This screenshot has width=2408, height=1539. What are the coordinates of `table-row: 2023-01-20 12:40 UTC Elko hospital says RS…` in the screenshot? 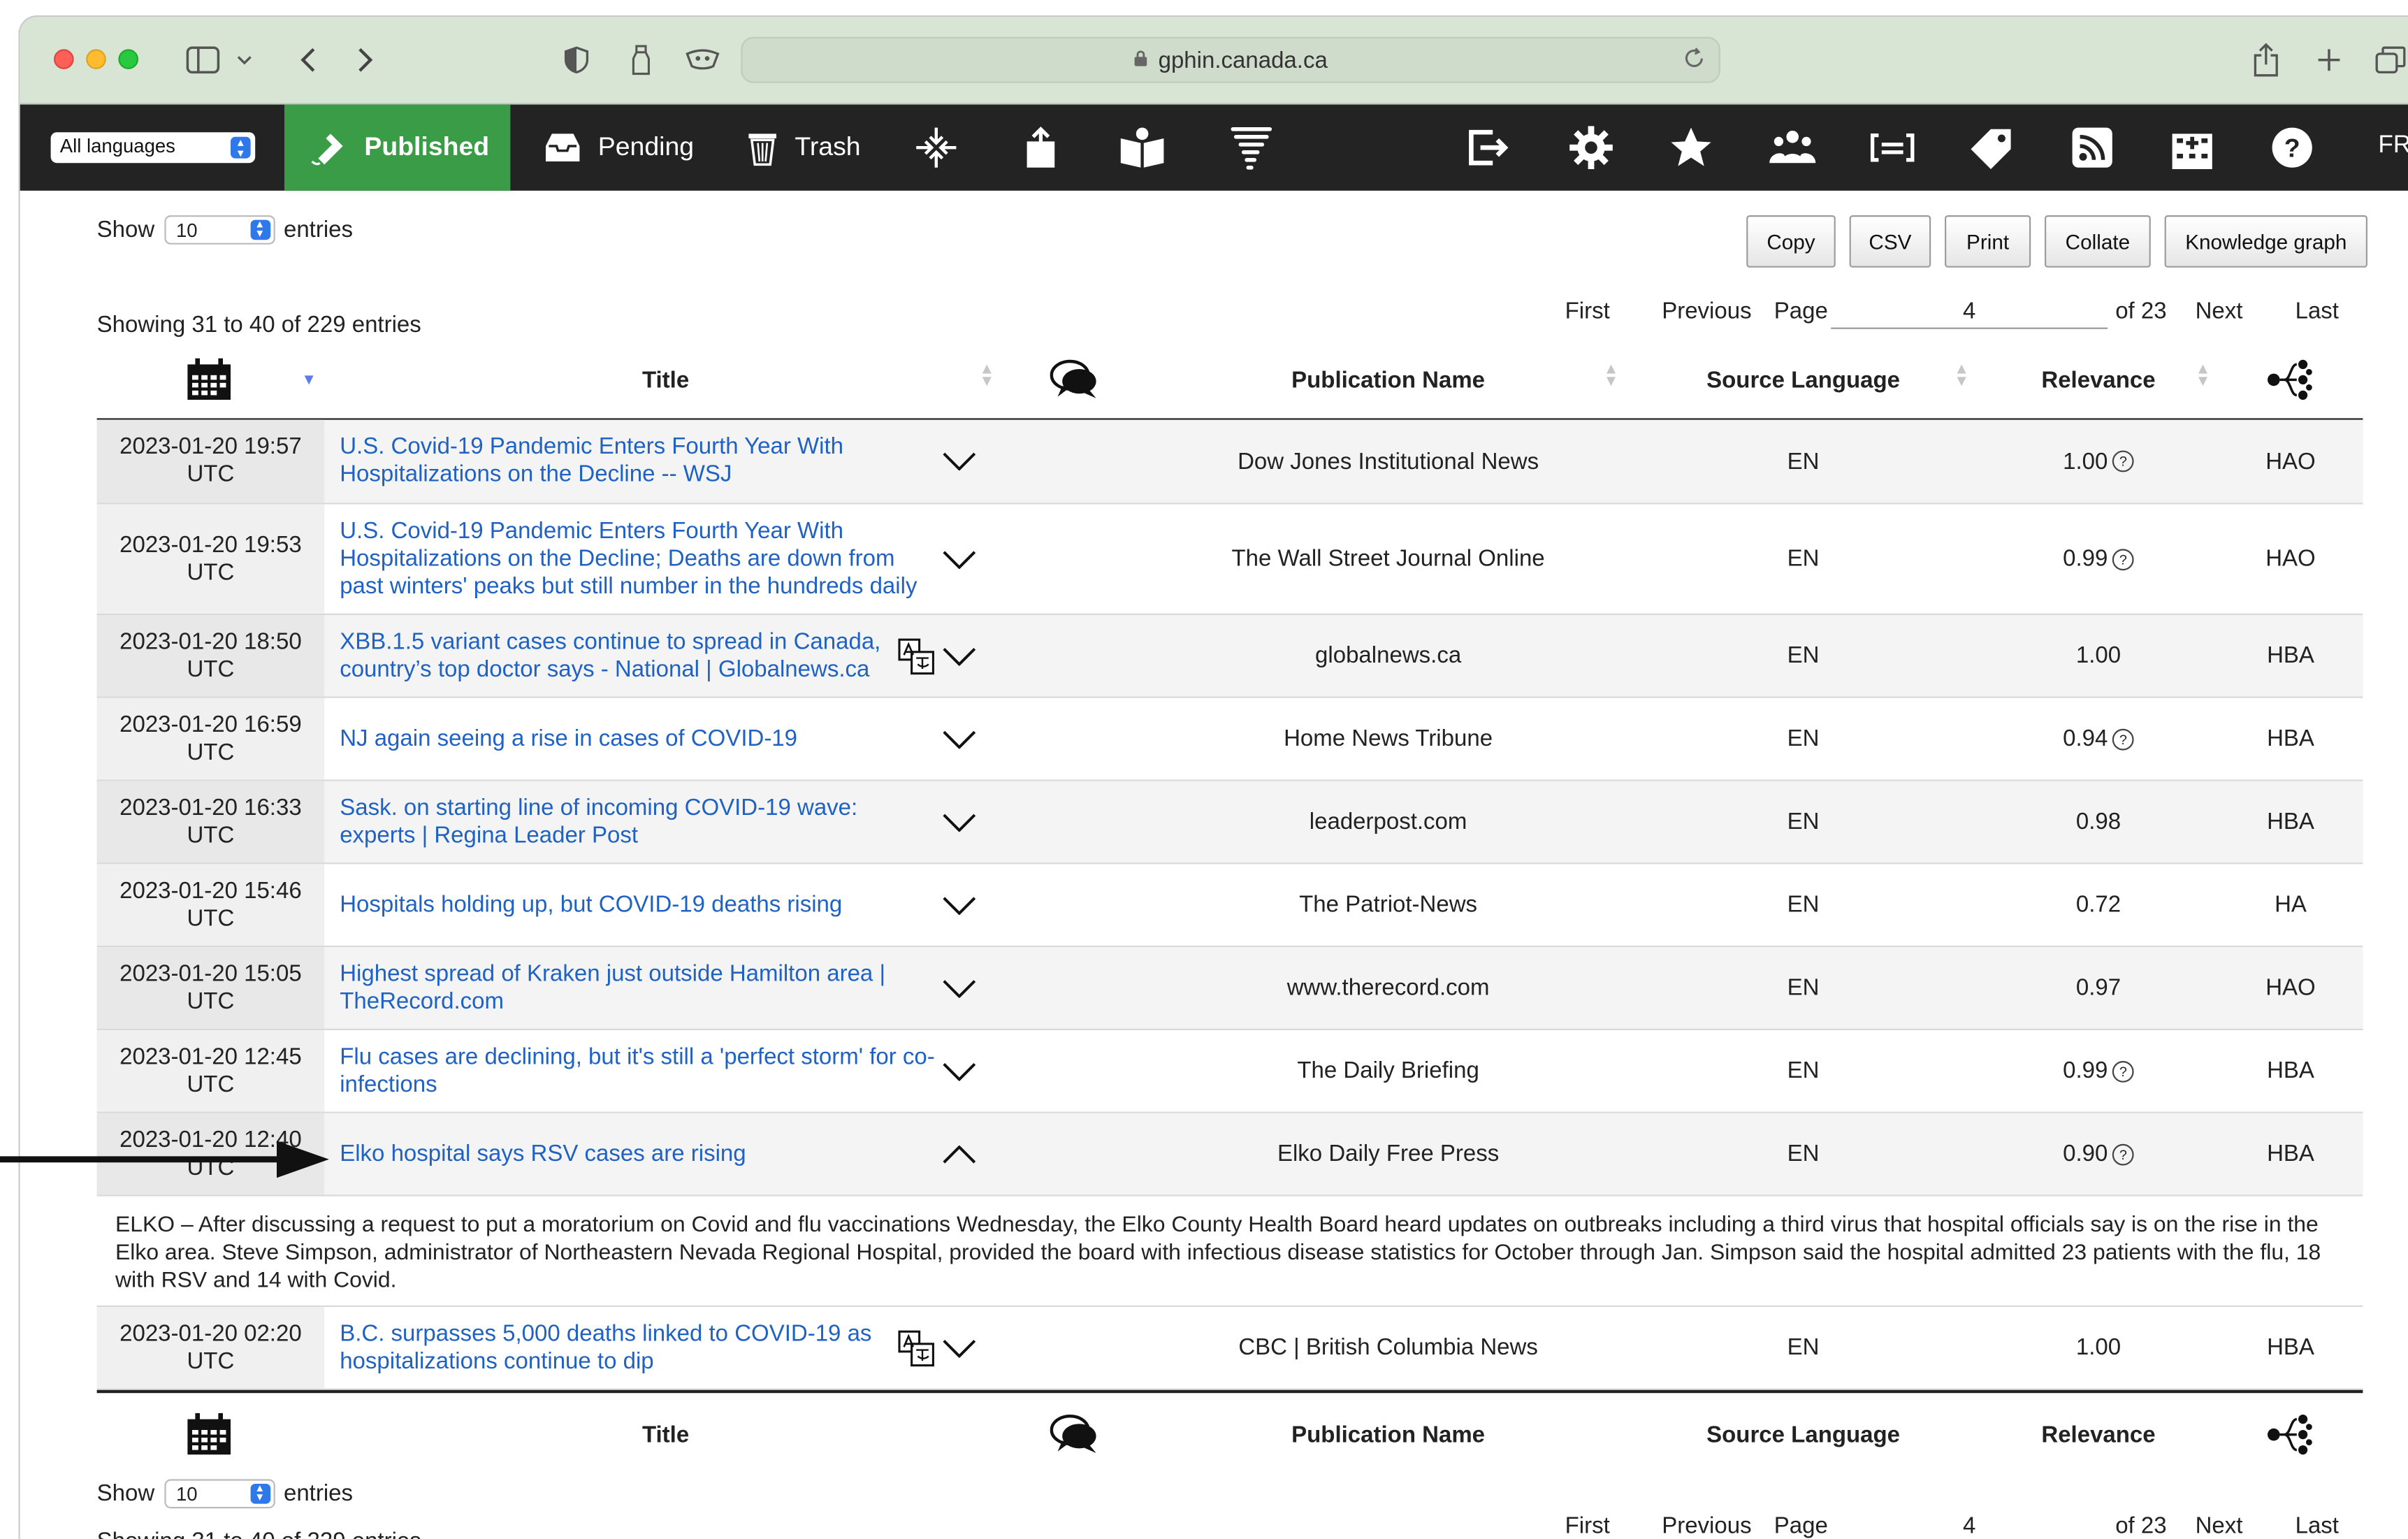 It's located at (1229, 1155).